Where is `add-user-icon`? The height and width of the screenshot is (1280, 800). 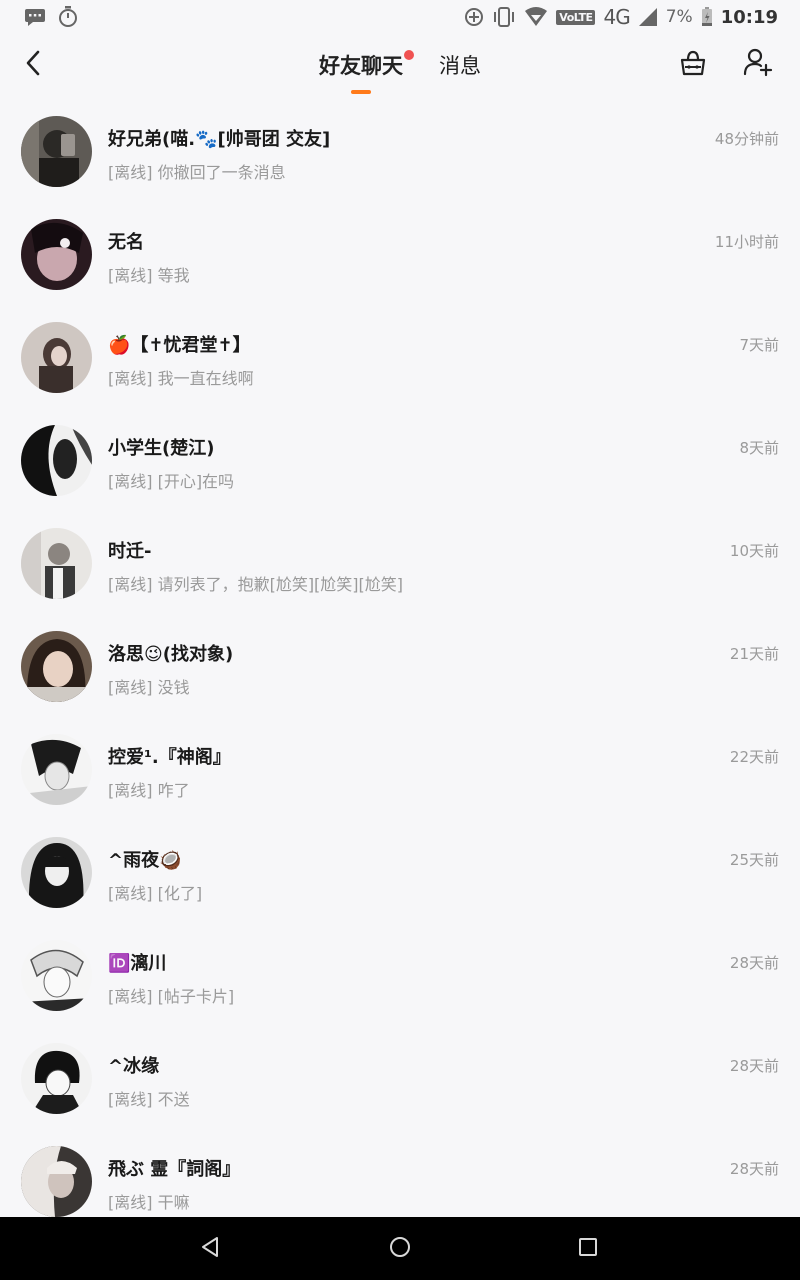
add-user-icon is located at coordinates (758, 64).